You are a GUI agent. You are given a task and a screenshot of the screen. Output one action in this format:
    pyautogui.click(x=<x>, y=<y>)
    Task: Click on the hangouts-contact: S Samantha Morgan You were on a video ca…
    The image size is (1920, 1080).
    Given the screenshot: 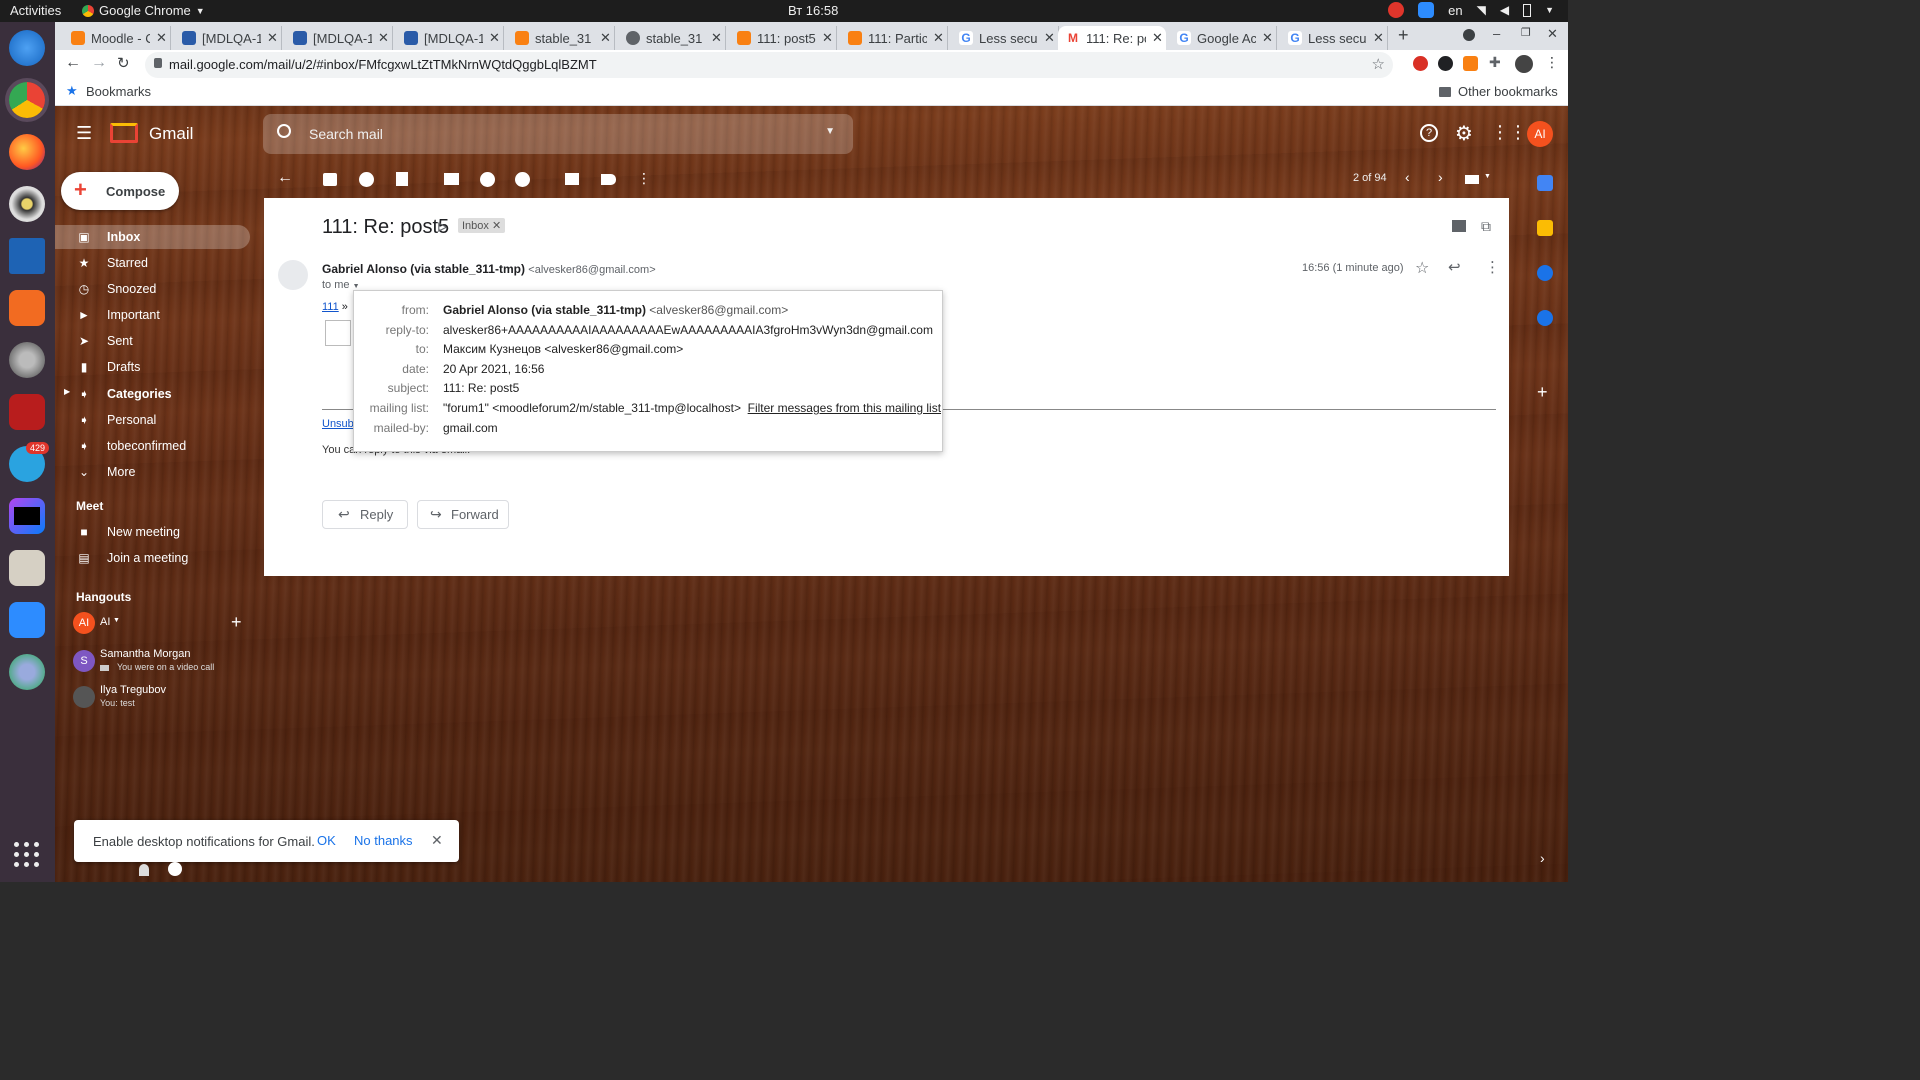 What is the action you would take?
    pyautogui.click(x=158, y=663)
    